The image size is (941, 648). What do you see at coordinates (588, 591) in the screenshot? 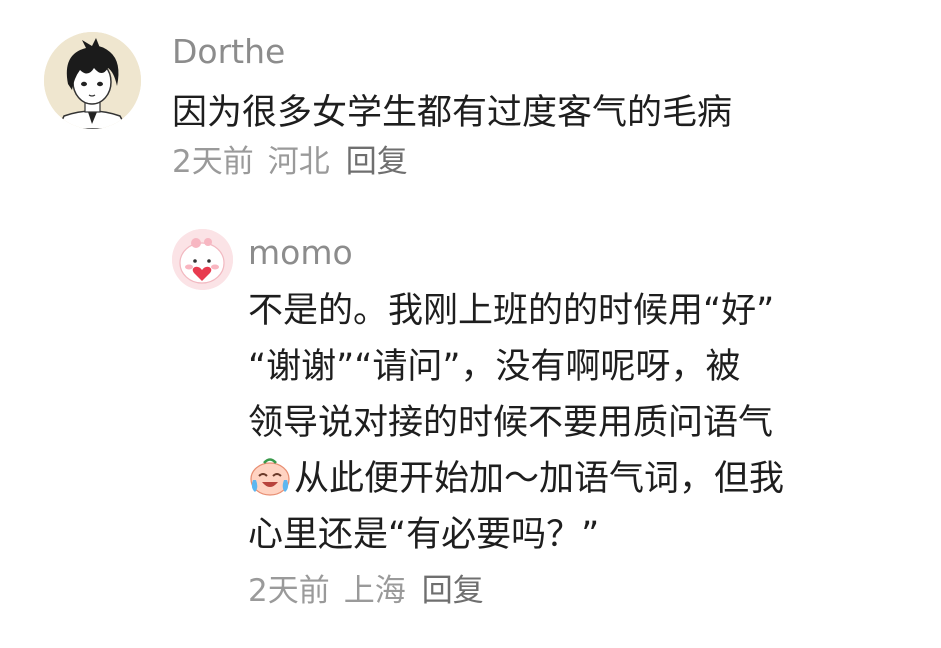
I see `comment-meta: 2天前 上海 回复` at bounding box center [588, 591].